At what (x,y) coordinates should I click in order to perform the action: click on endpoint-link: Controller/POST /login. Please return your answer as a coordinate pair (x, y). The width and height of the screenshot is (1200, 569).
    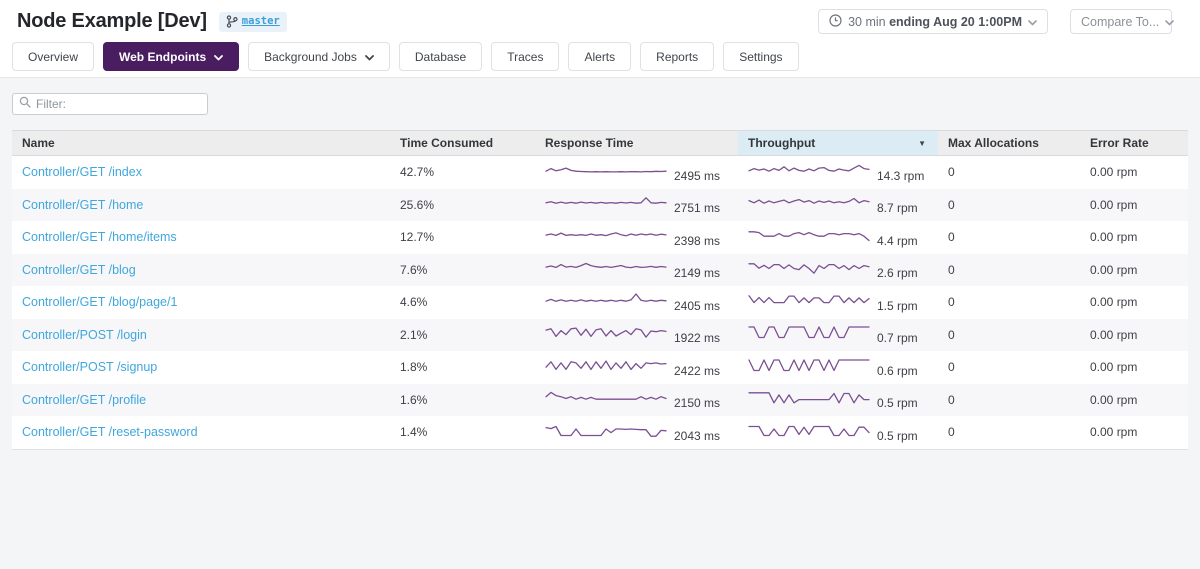
    Looking at the image, I should click on (84, 335).